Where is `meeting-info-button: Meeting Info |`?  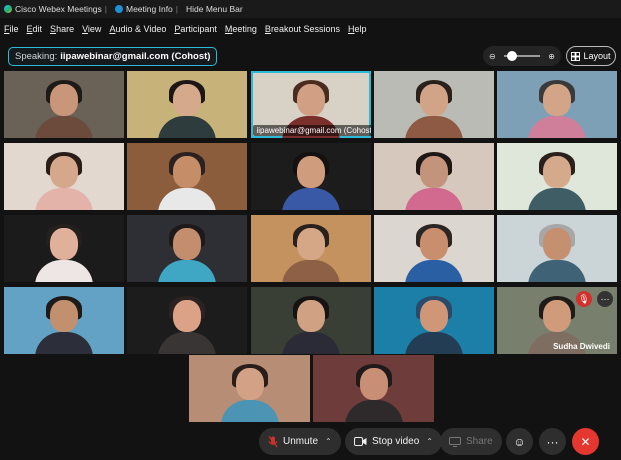 meeting-info-button: Meeting Info | is located at coordinates (146, 9).